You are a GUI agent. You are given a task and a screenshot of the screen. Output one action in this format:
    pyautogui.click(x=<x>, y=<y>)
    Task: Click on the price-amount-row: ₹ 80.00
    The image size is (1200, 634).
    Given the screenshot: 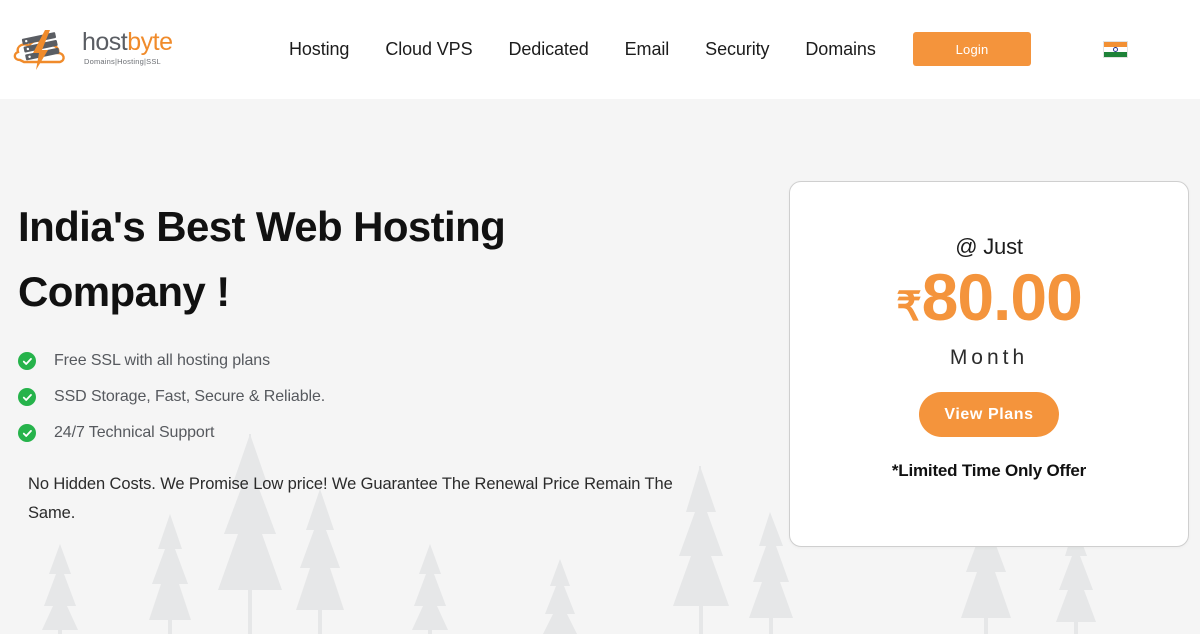 What is the action you would take?
    pyautogui.click(x=989, y=297)
    